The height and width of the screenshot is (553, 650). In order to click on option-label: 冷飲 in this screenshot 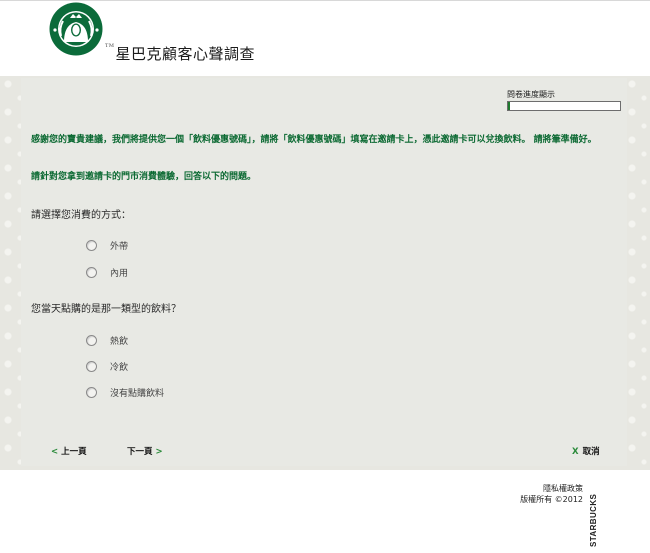, I will do `click(119, 367)`.